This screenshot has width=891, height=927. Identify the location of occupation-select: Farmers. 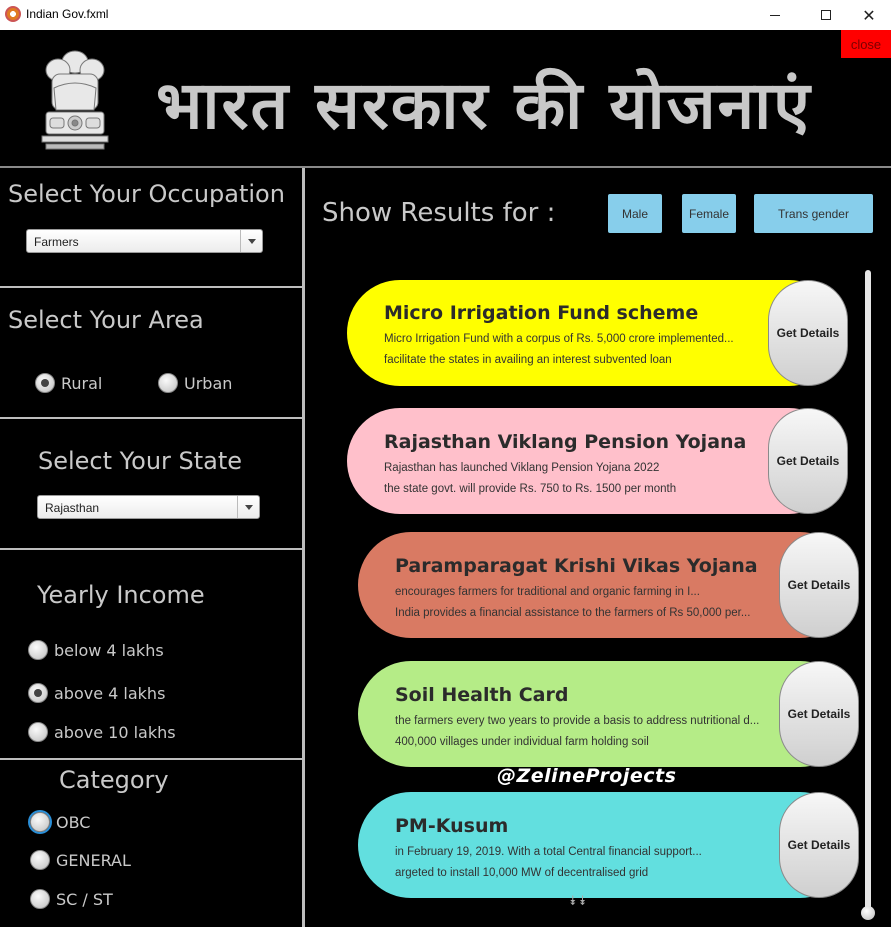
(144, 241).